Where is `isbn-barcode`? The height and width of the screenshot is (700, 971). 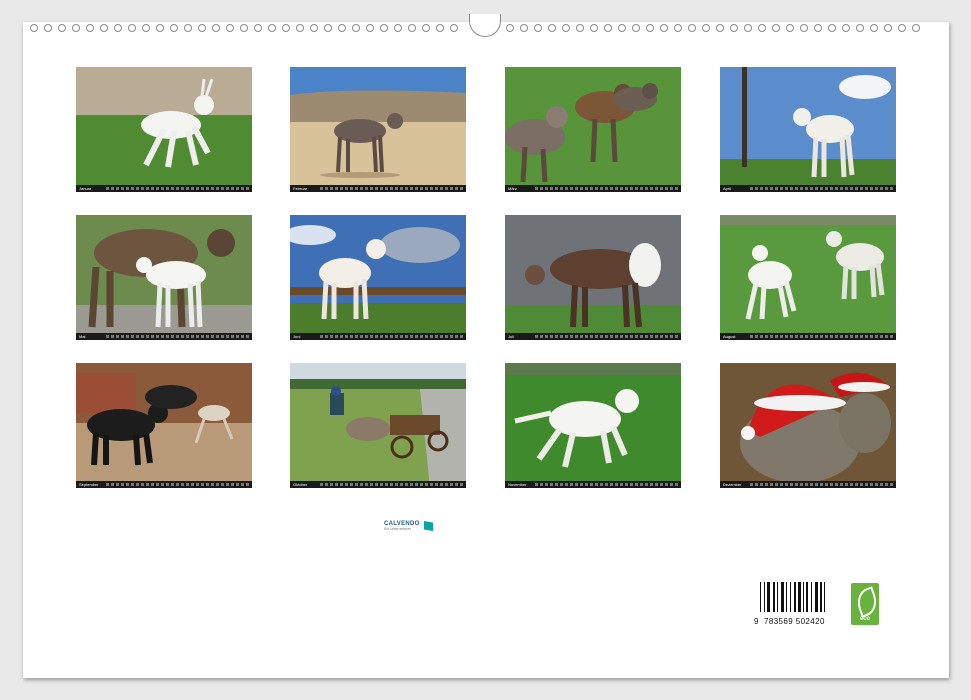
isbn-barcode is located at coordinates (796, 601).